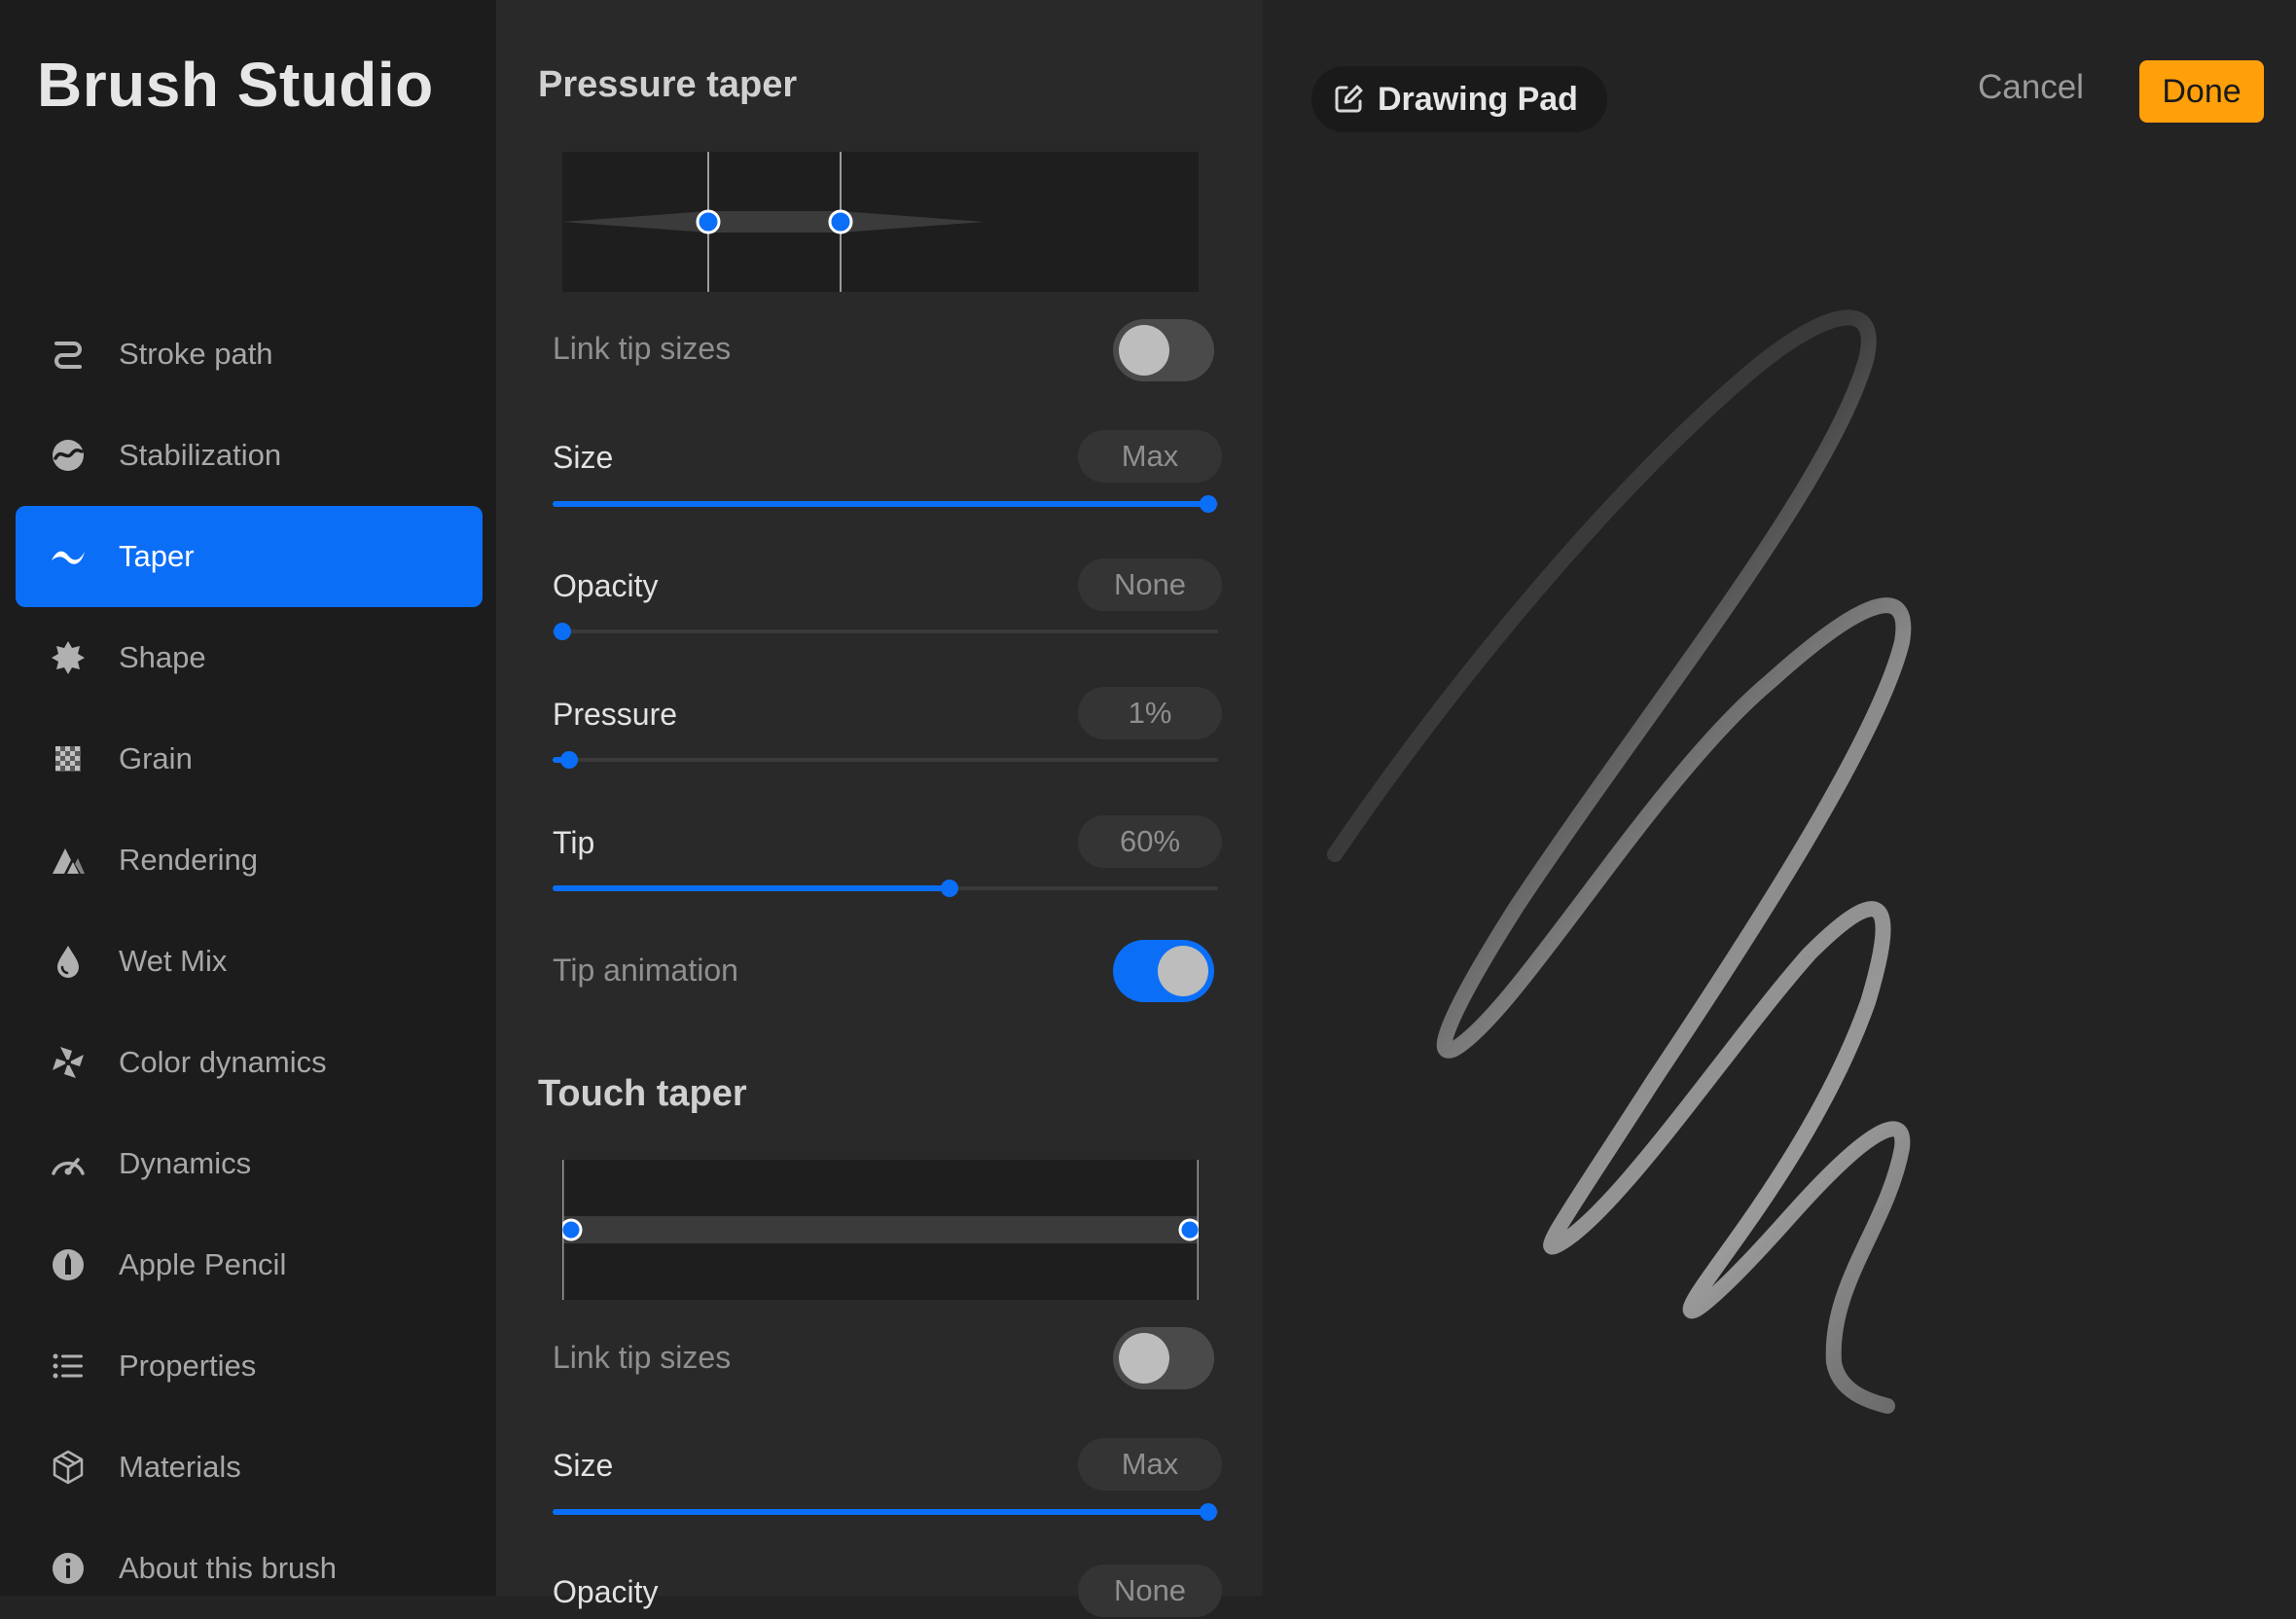 This screenshot has height=1619, width=2296. I want to click on sidebar-item-label: Color dynamics, so click(223, 1062).